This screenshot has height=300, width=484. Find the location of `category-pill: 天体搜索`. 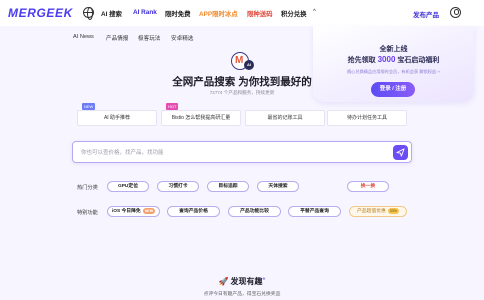

category-pill: 天体搜索 is located at coordinates (278, 186).